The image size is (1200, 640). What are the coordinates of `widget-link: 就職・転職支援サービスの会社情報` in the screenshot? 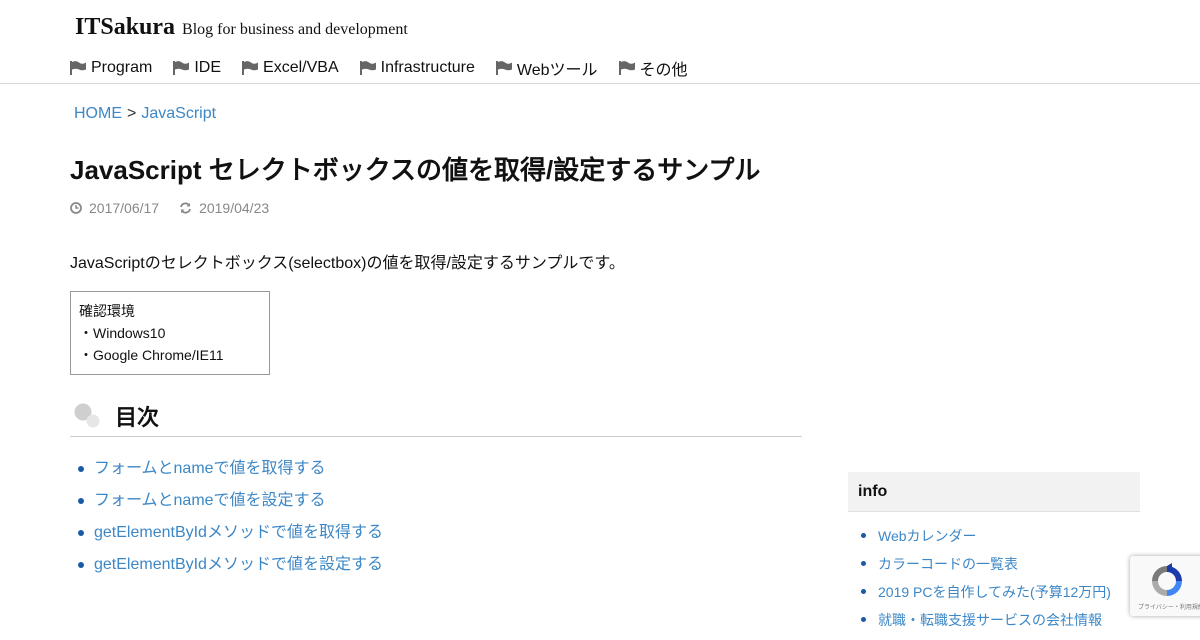 It's located at (990, 620).